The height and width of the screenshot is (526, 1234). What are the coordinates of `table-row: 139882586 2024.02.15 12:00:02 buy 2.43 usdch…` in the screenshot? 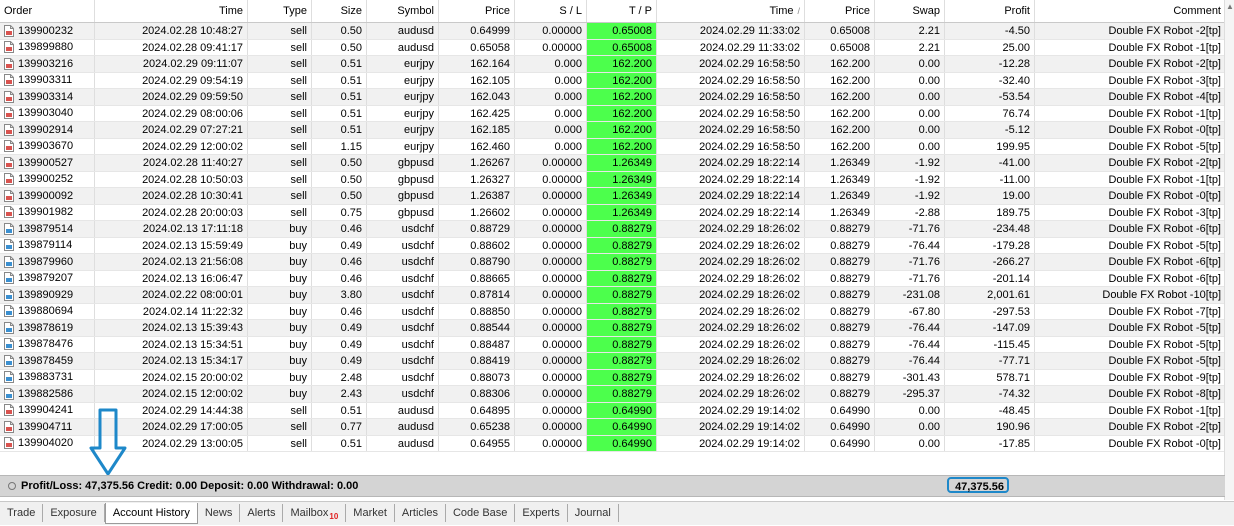 It's located at (612, 394).